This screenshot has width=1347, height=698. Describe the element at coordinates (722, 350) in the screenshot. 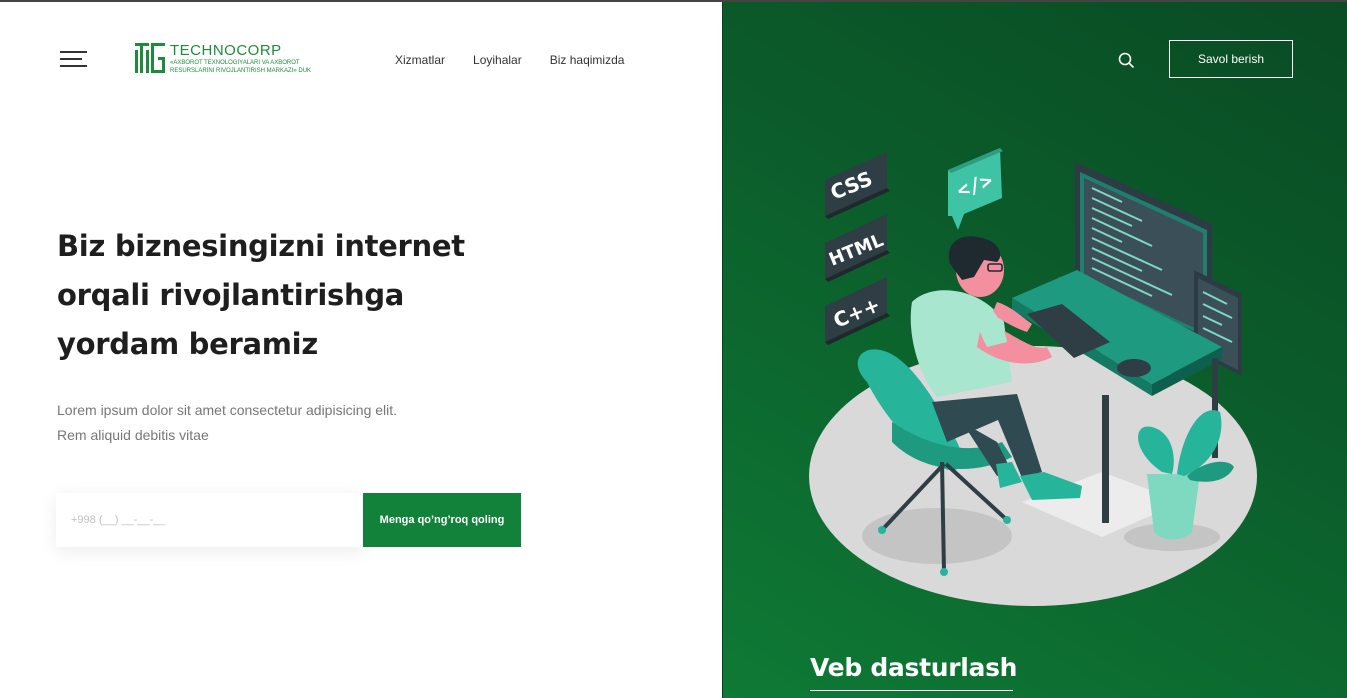

I see `panel-divider` at that location.